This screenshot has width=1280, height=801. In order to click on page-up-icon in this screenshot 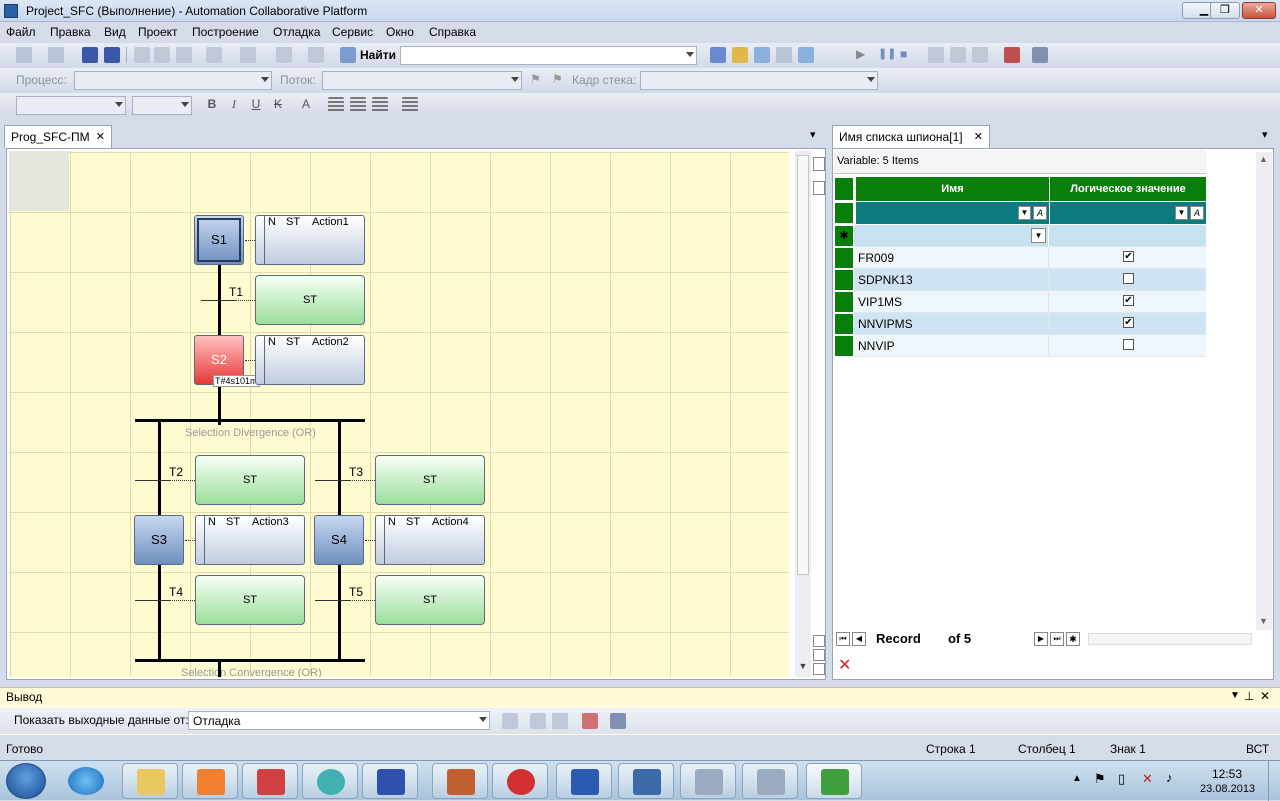, I will do `click(819, 641)`.